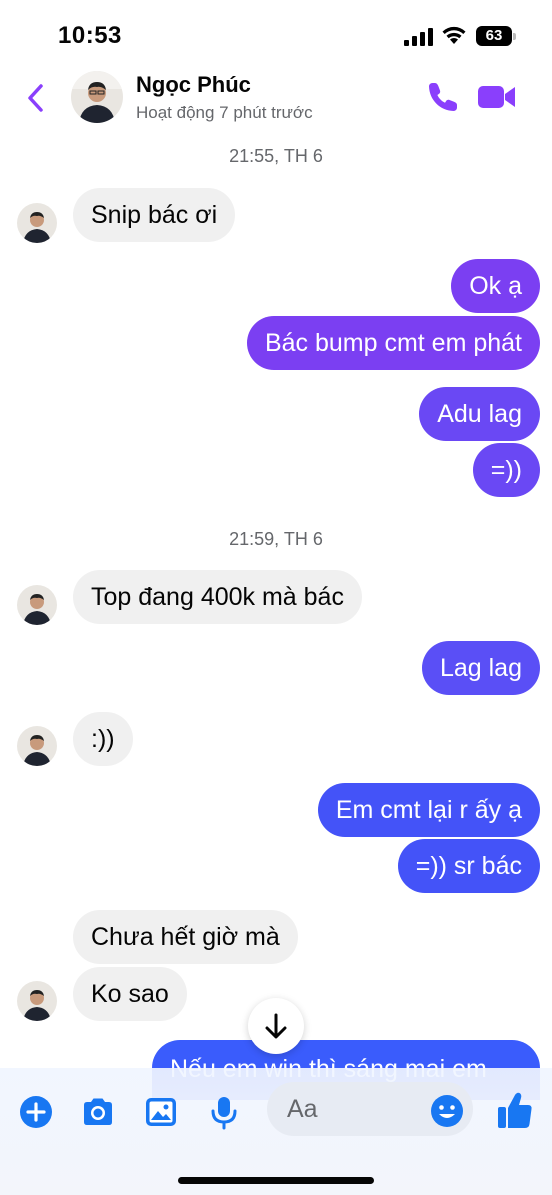 The image size is (552, 1195). I want to click on contact-avatar, so click(97, 97).